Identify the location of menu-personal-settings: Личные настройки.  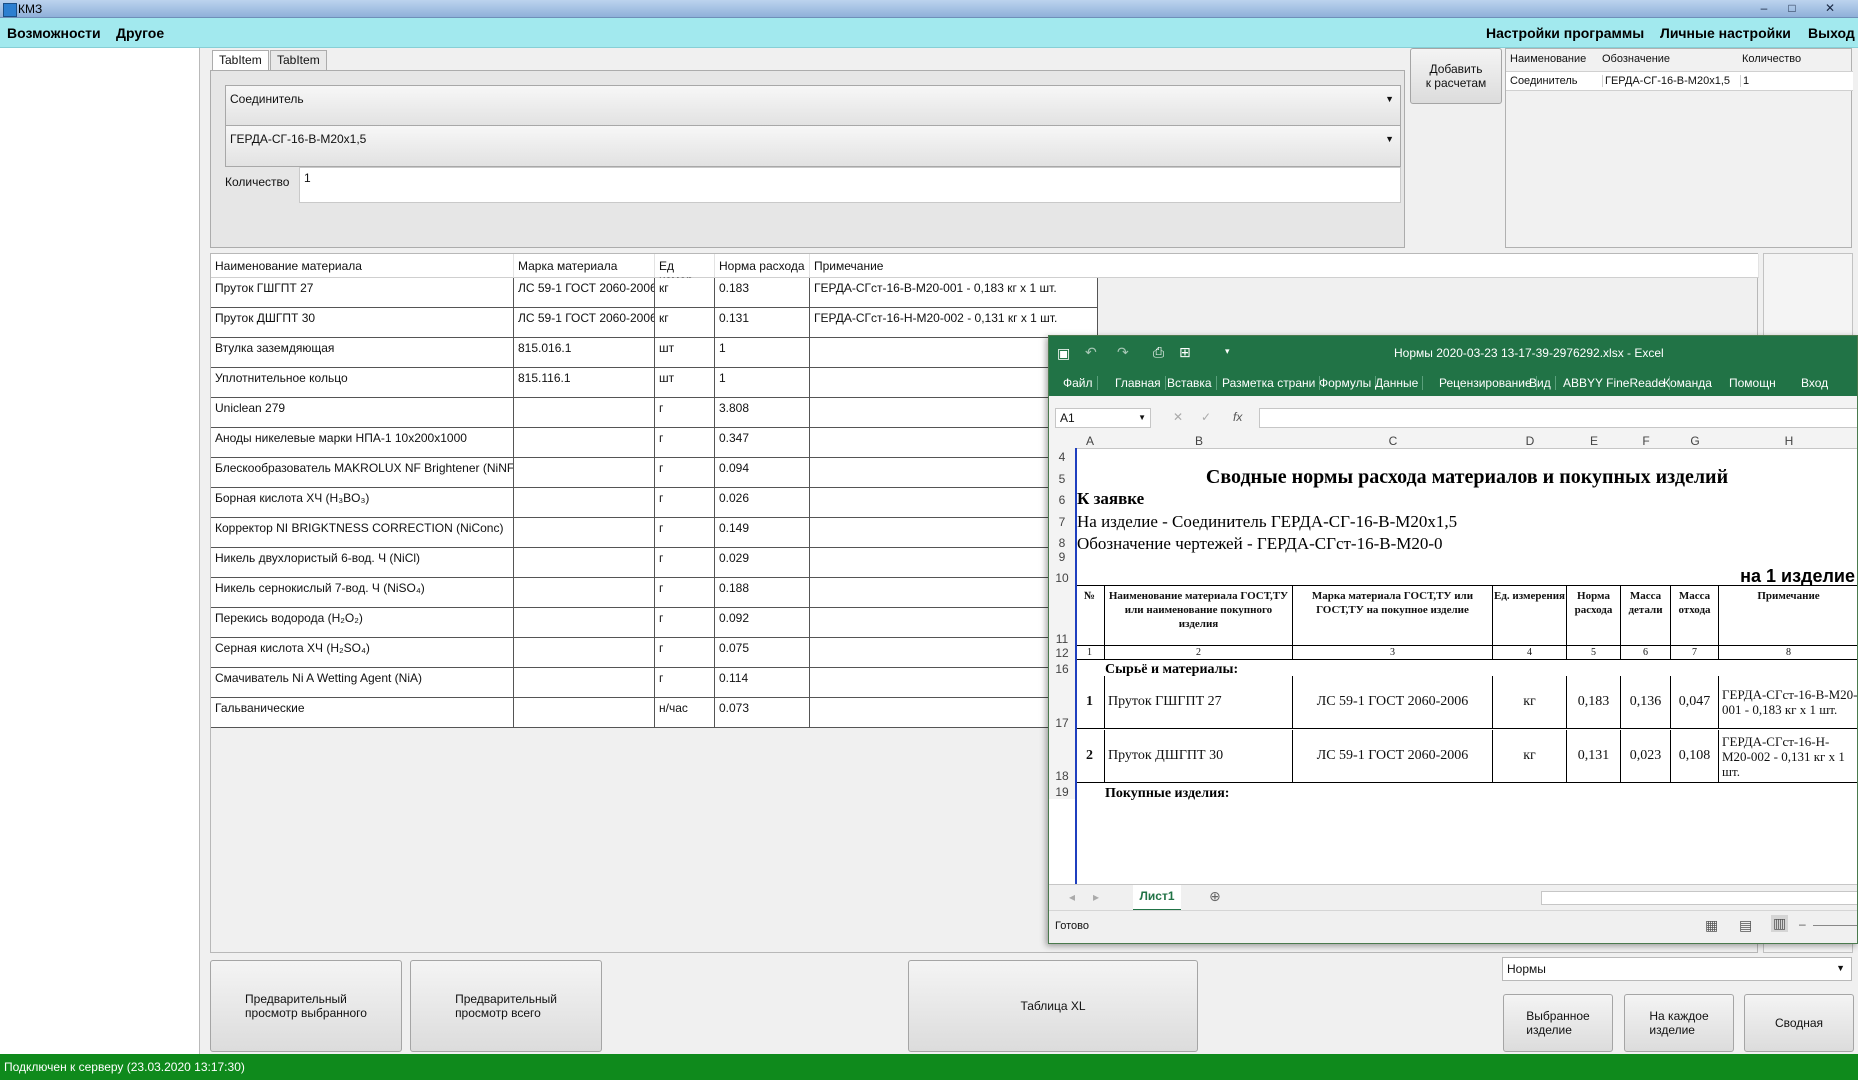
(1725, 33).